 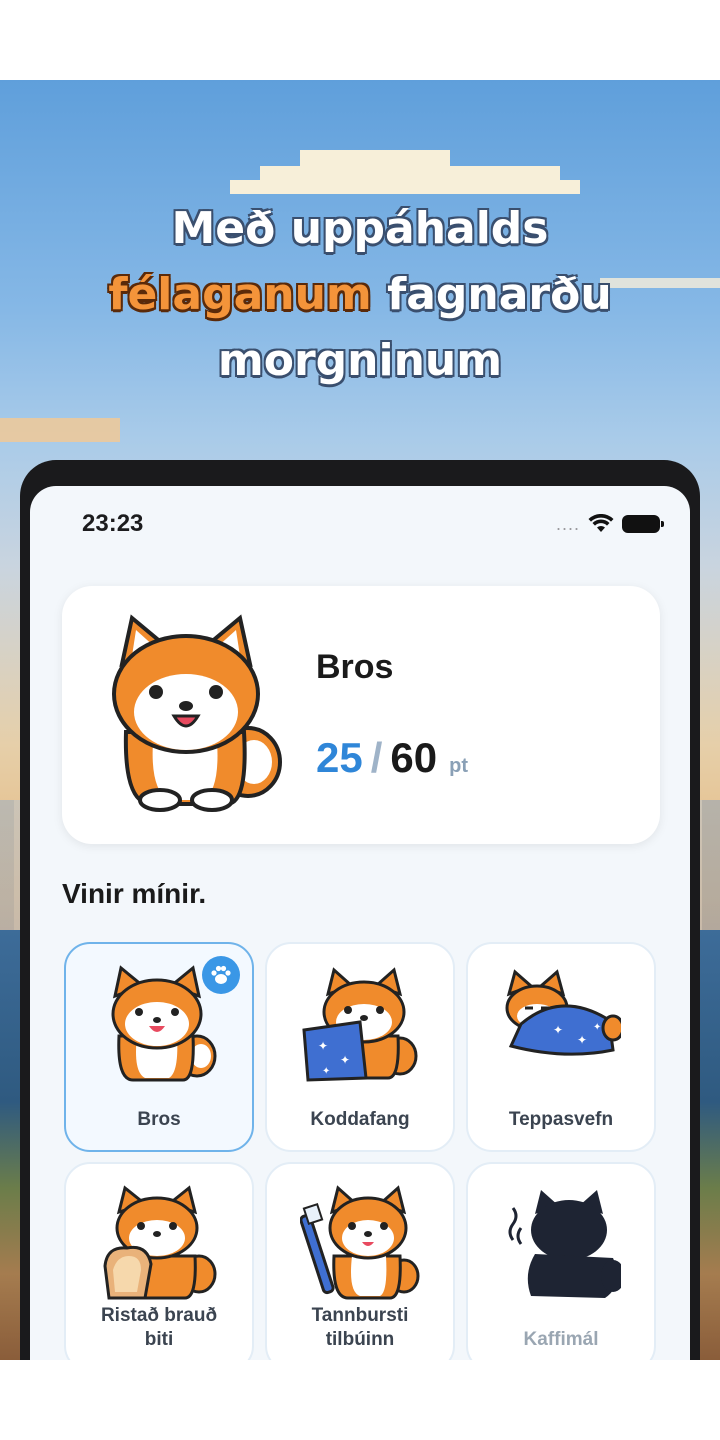 I want to click on profile-card: Bros 25 / 60 pt, so click(x=361, y=715).